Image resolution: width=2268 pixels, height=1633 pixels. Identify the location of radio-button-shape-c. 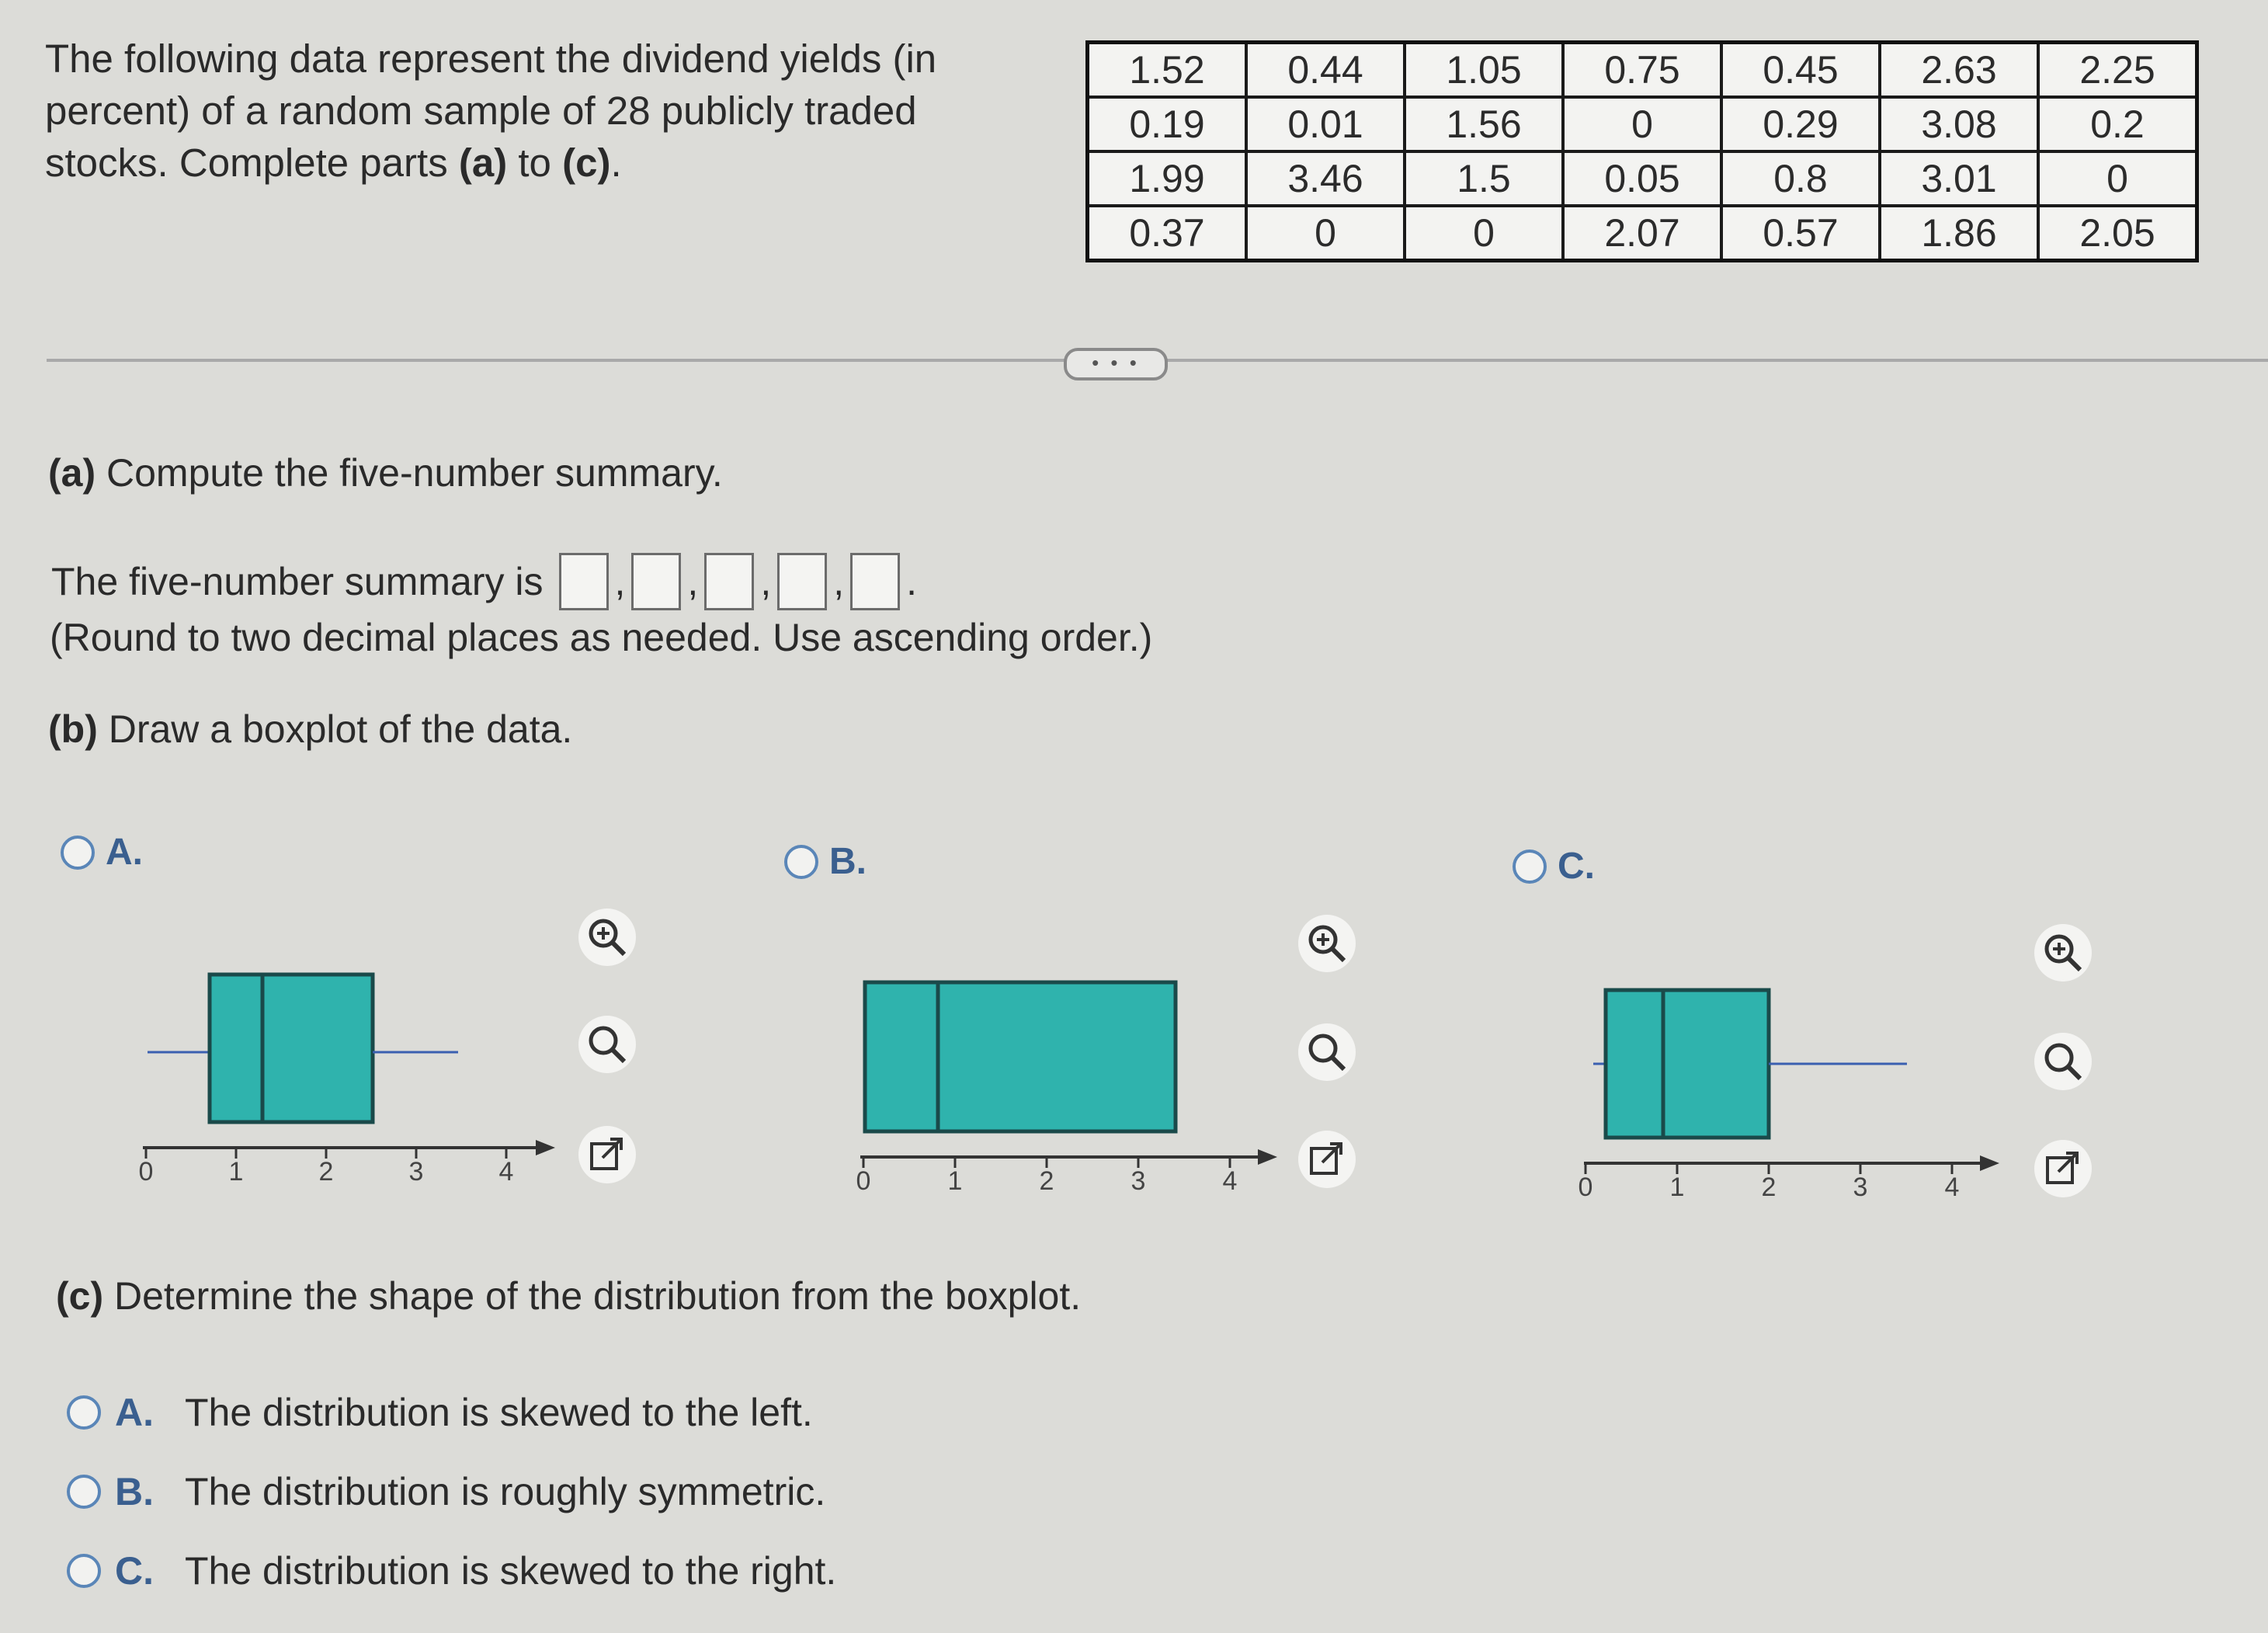
(84, 1571).